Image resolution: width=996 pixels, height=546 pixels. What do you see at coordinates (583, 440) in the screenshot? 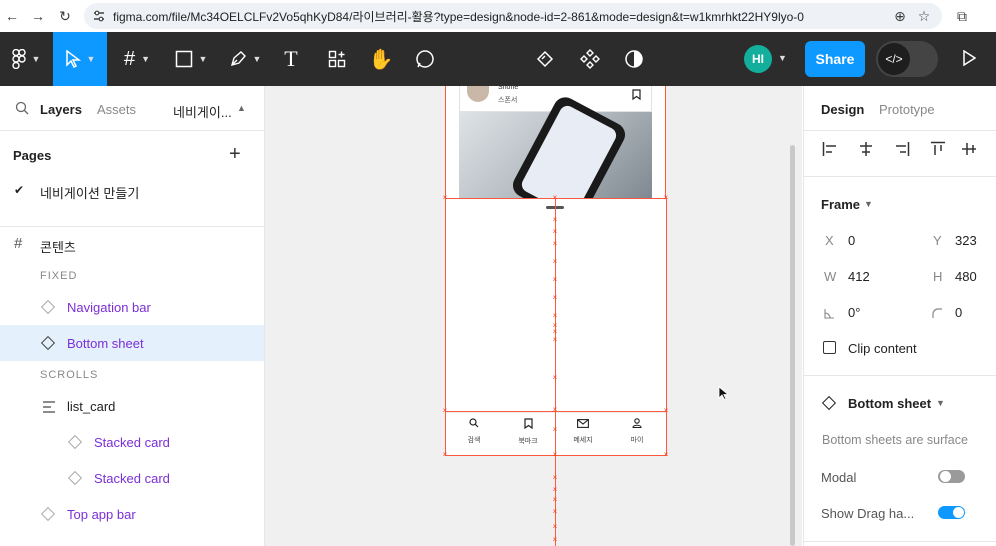
I see `nav-label: 메세지` at bounding box center [583, 440].